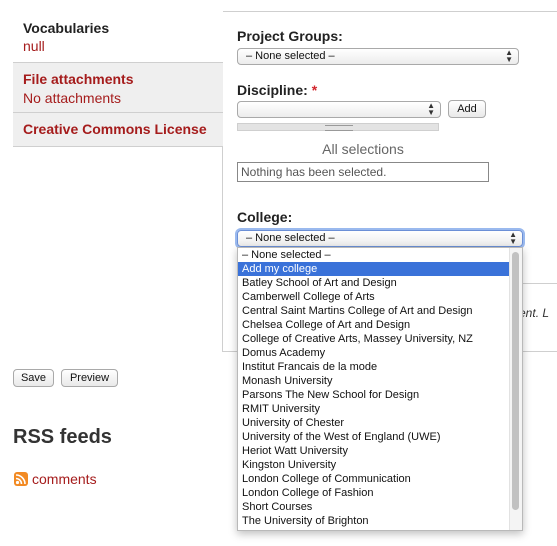 The width and height of the screenshot is (557, 546). What do you see at coordinates (290, 36) in the screenshot?
I see `project-groups-label: Project Groups:` at bounding box center [290, 36].